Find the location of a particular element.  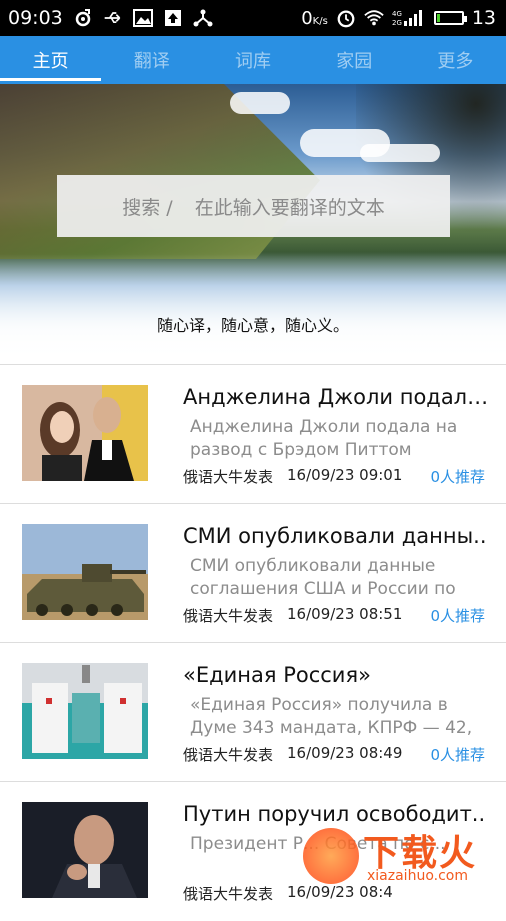

news-meta: 俄语大牛发表 16/09/23 08:51 0人推荐 is located at coordinates (334, 615).